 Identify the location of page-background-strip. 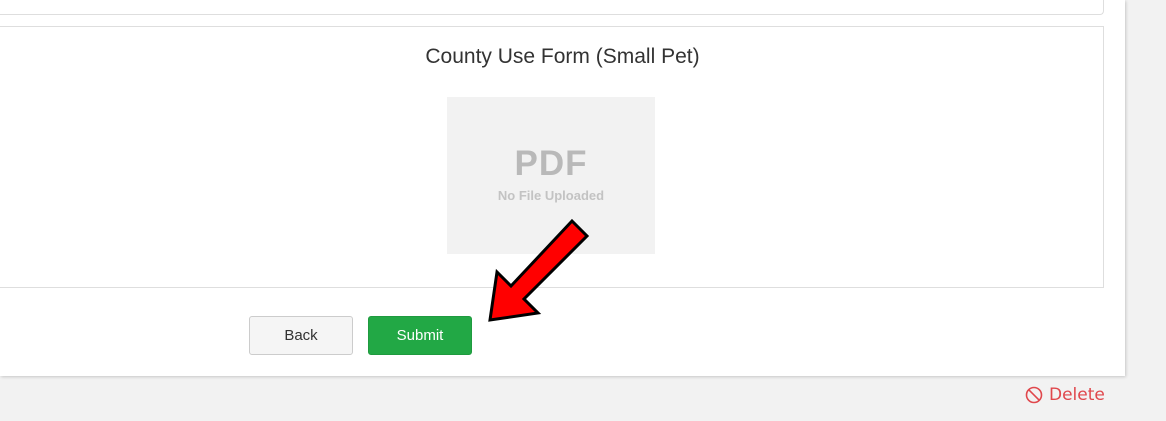
(1146, 210).